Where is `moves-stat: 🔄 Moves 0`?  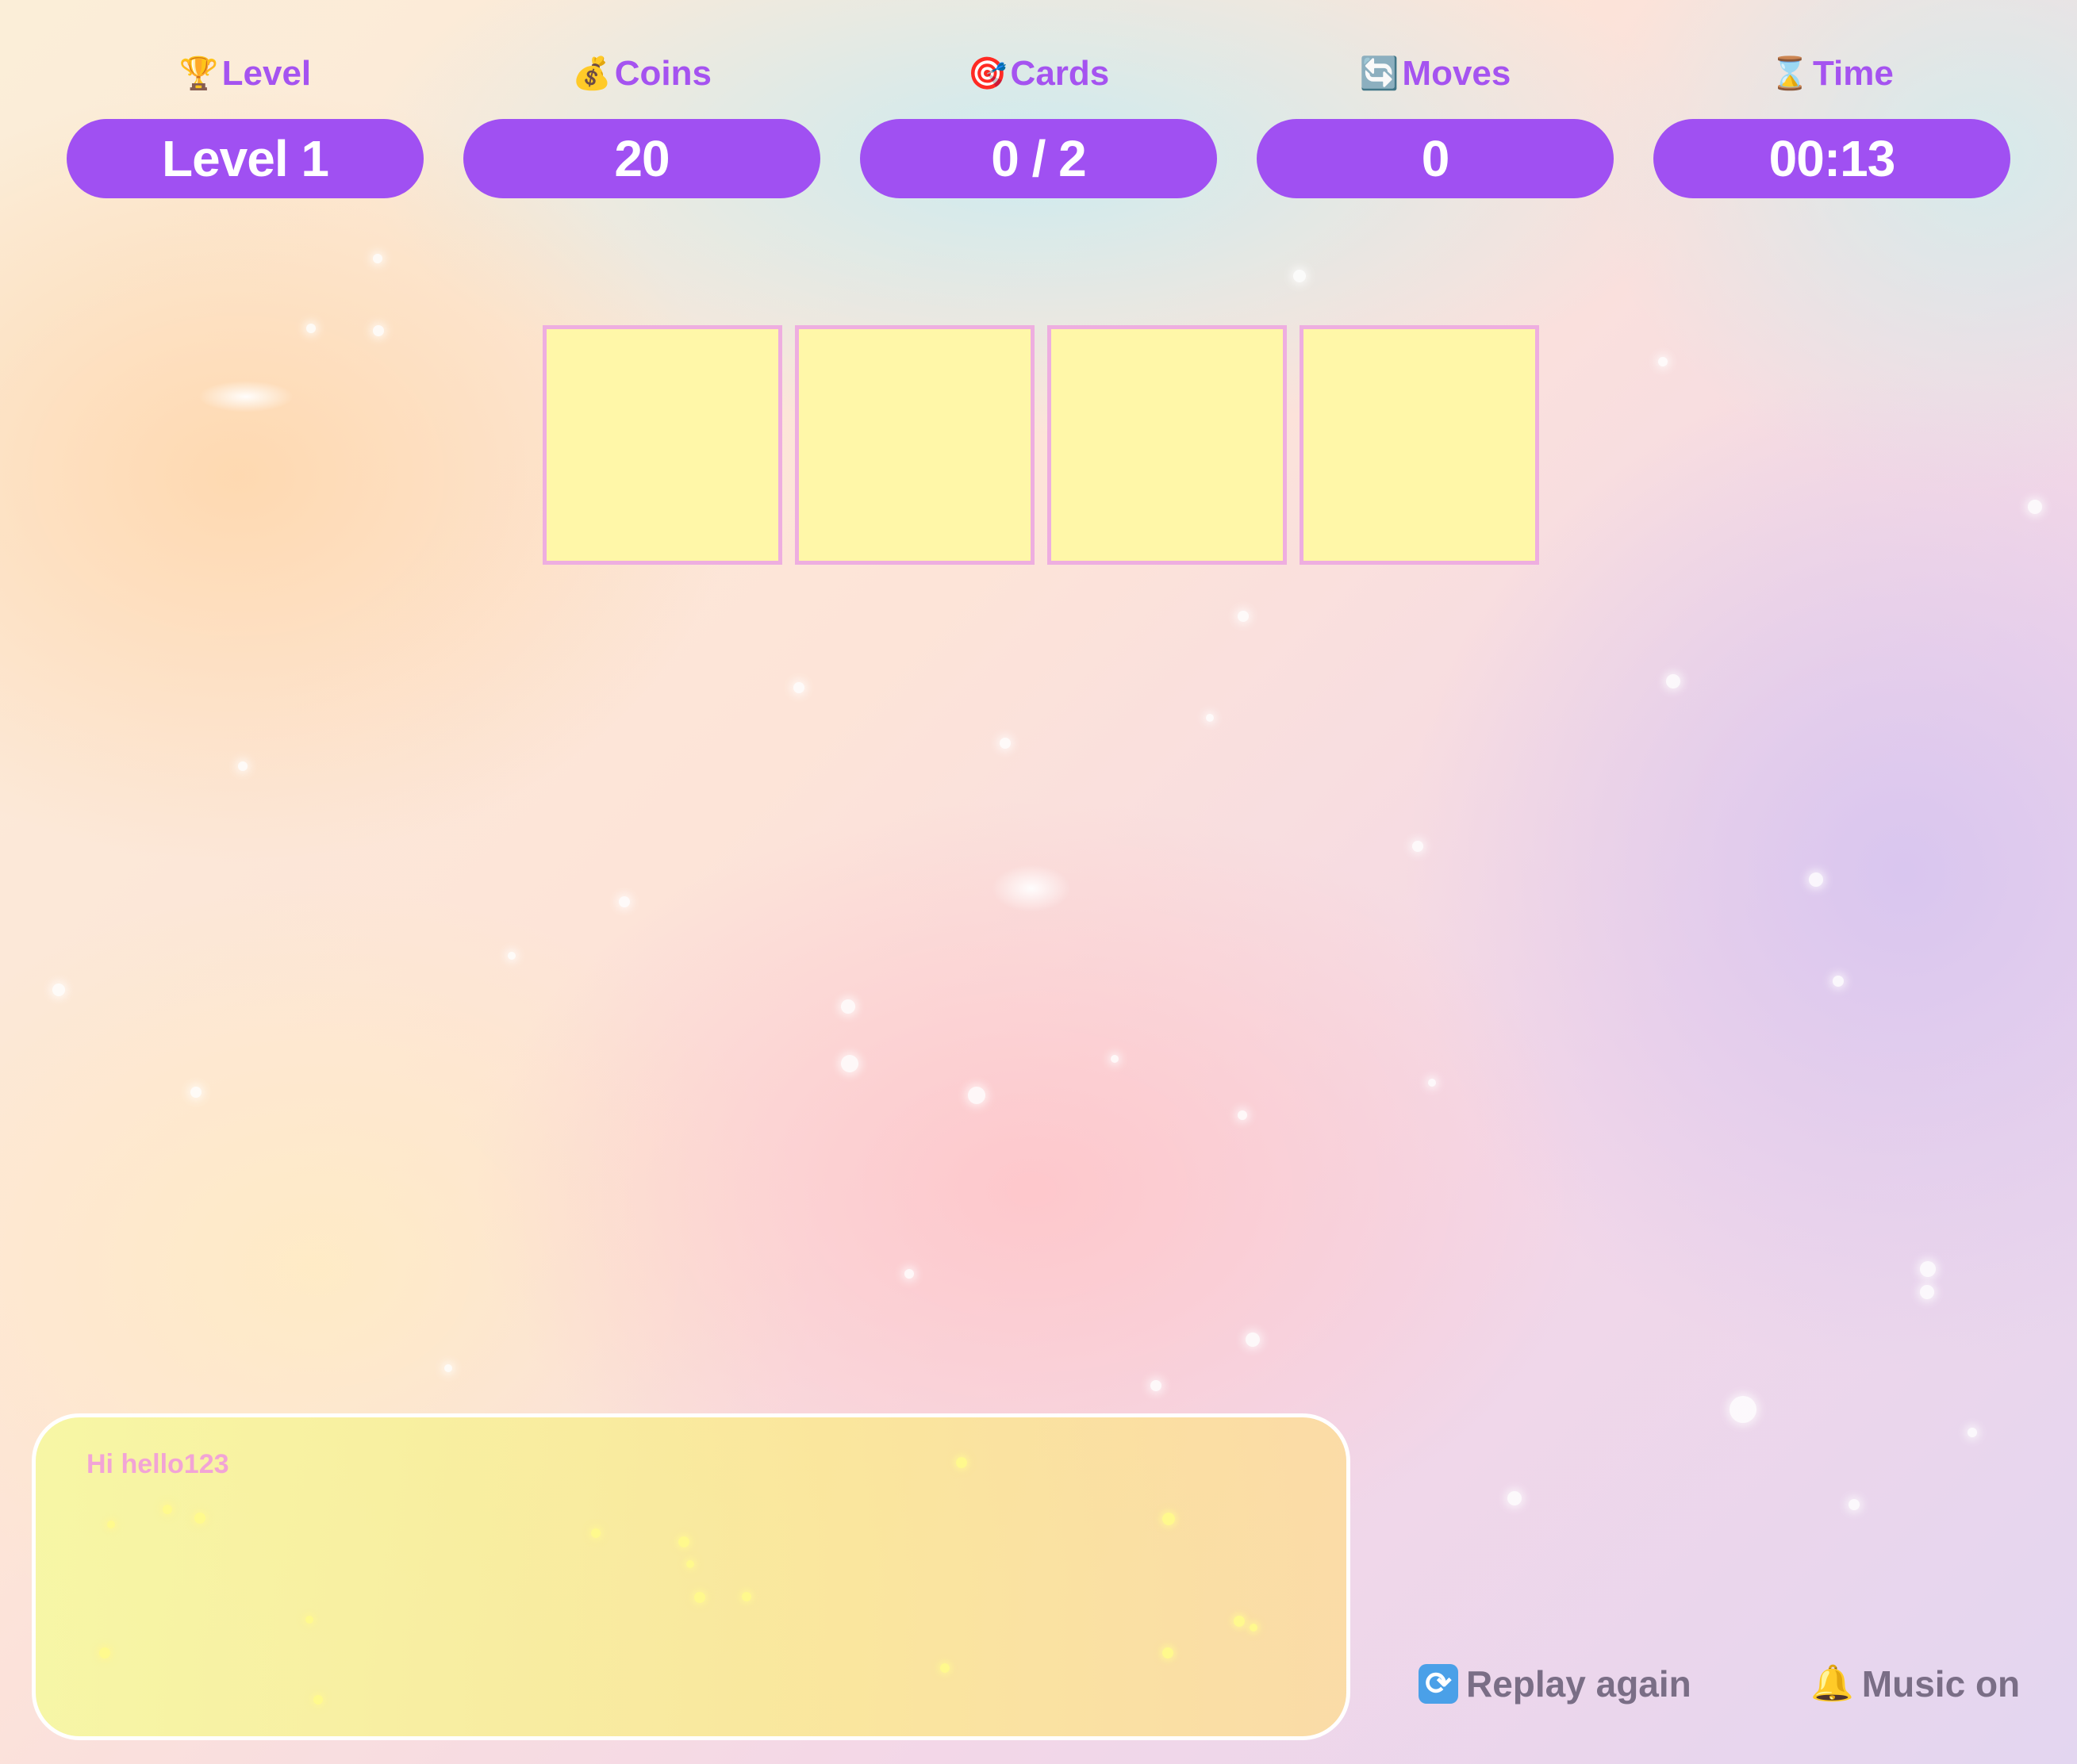
moves-stat: 🔄 Moves 0 is located at coordinates (1435, 123).